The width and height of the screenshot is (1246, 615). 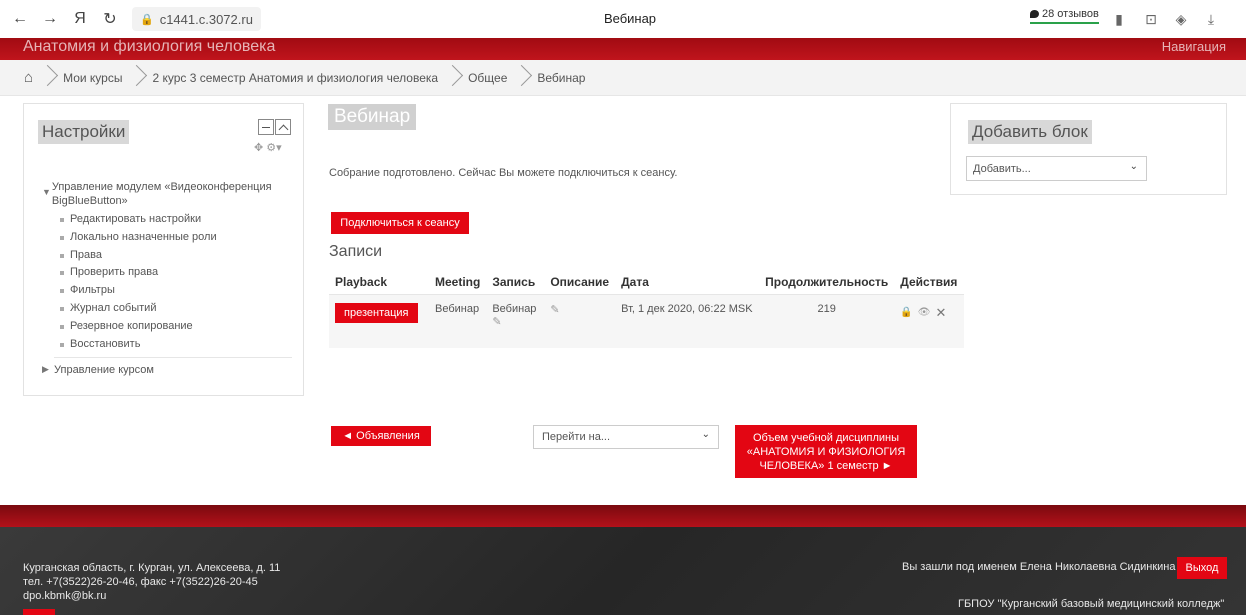 I want to click on recording-name: Вебинар, so click(x=514, y=308).